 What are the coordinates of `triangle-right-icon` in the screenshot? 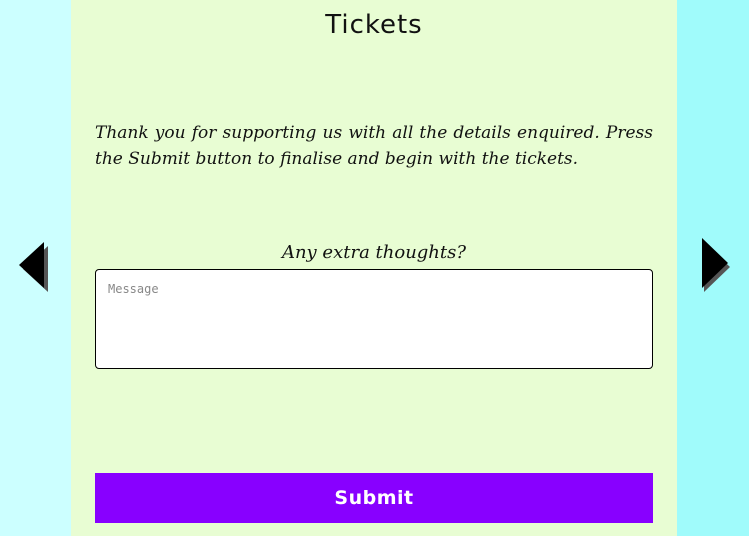 It's located at (716, 265).